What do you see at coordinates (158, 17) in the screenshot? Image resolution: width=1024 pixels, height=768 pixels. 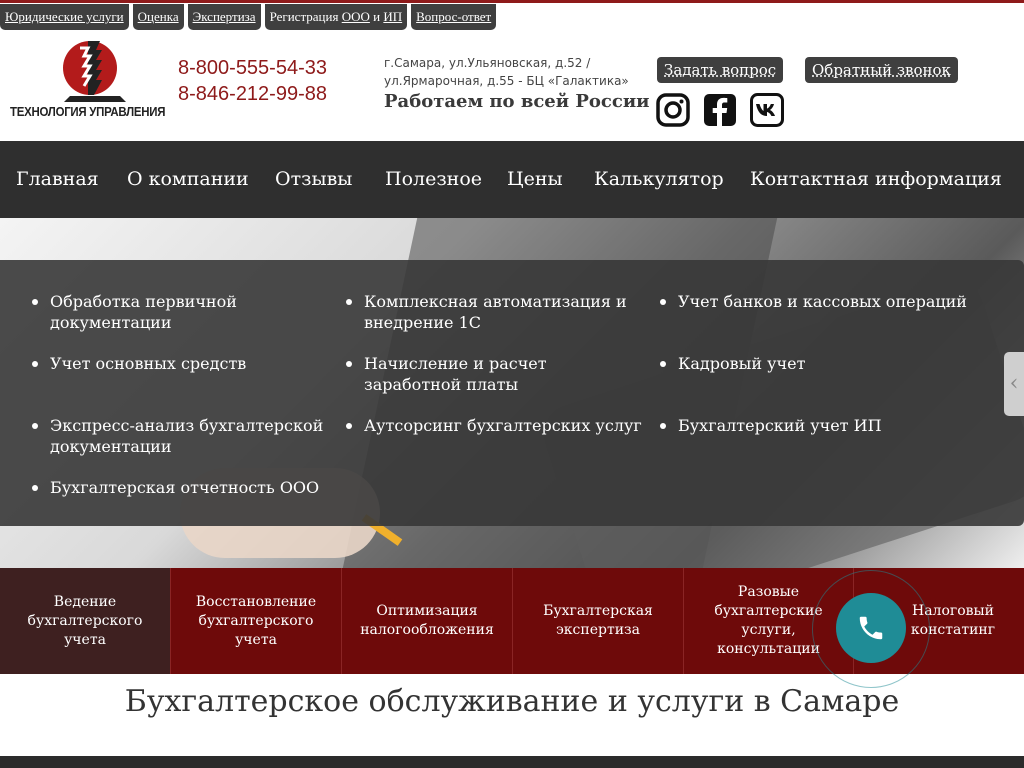 I see `top-link-appraisal: Оценка` at bounding box center [158, 17].